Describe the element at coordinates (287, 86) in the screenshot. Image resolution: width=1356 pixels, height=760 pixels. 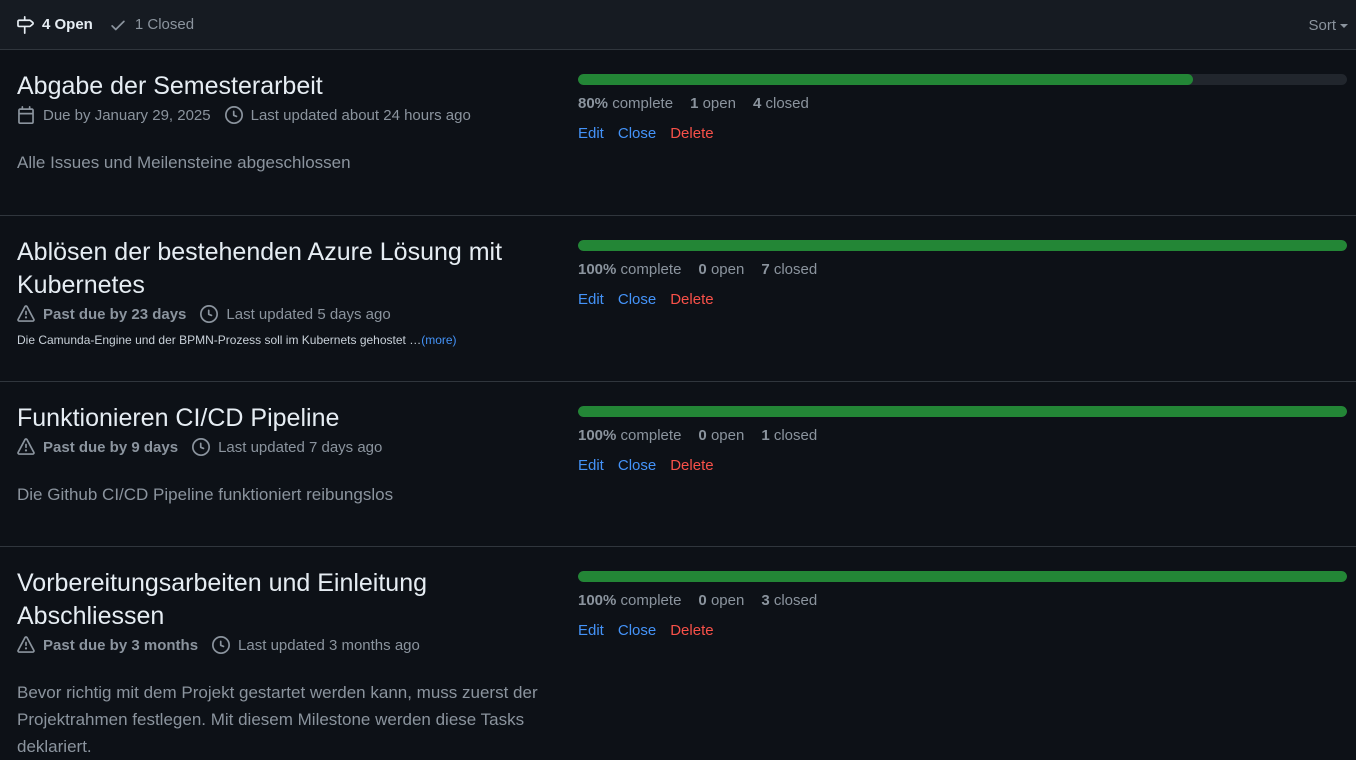
I see `milestone-title: Abgabe der Semesterarbeit` at that location.